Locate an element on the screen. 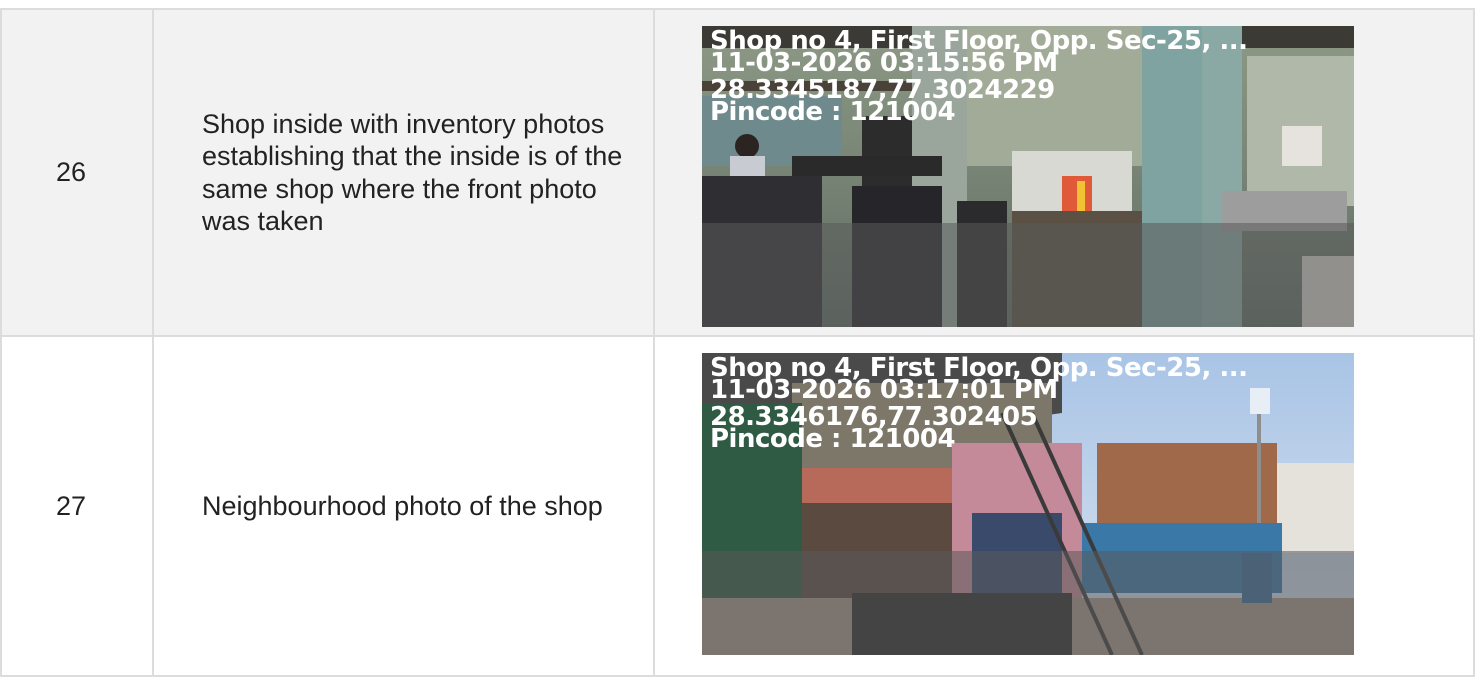  row-number-cell: 26 is located at coordinates (77, 172).